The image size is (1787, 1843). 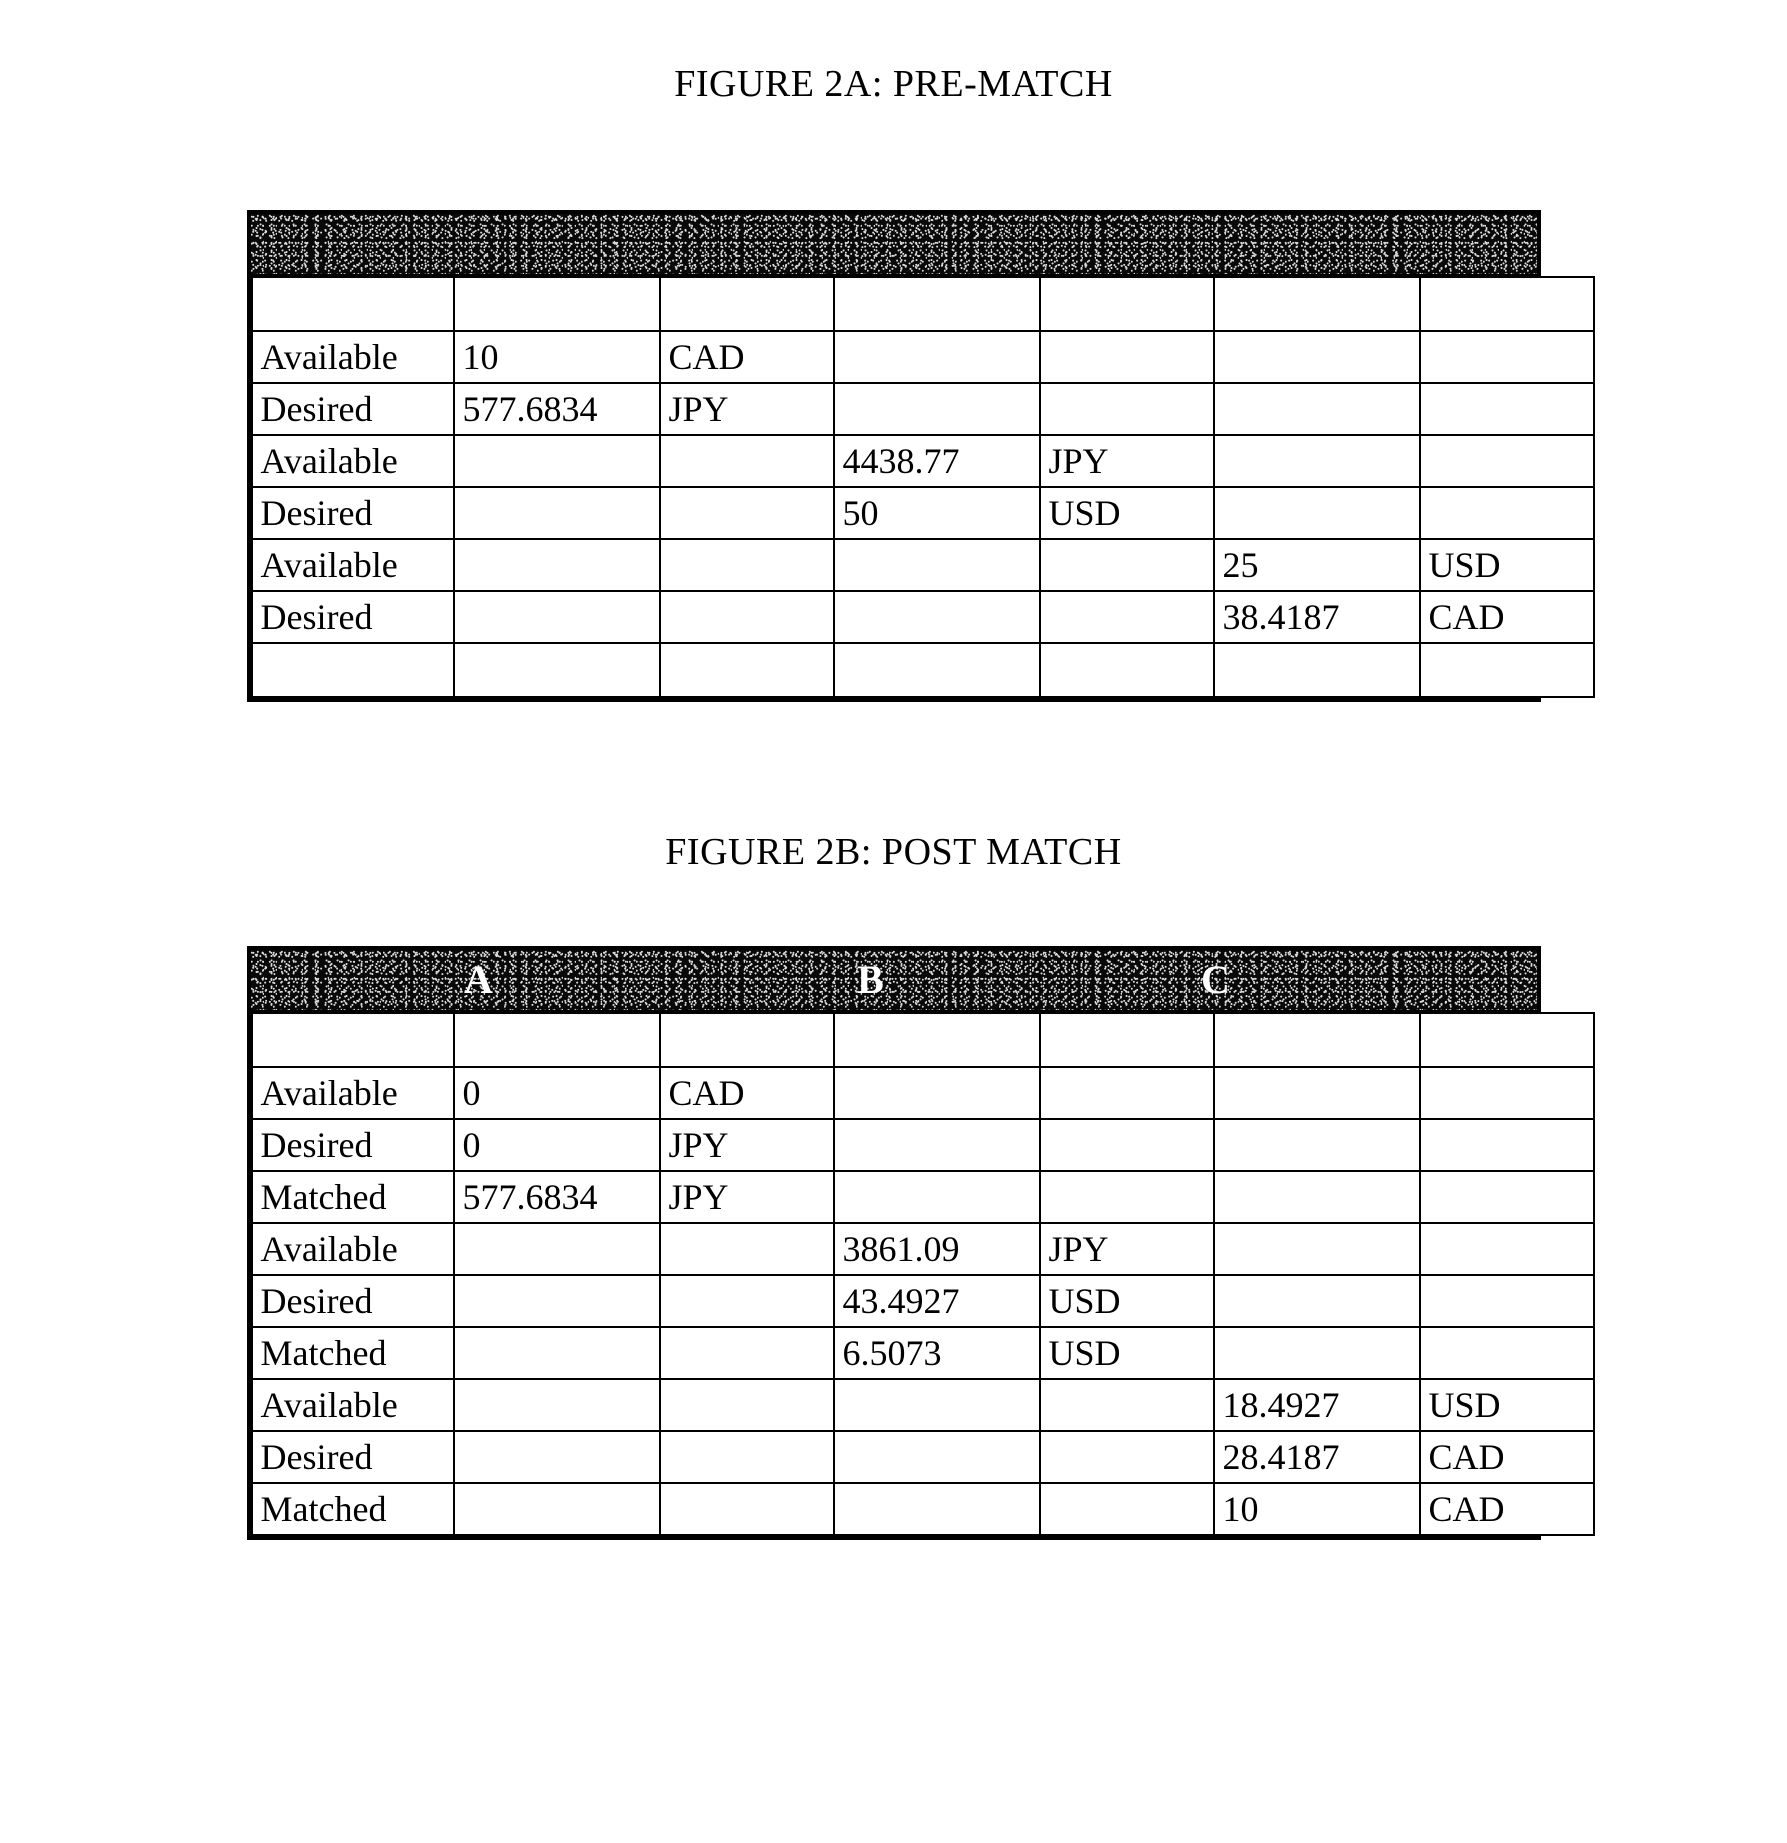 What do you see at coordinates (936, 1249) in the screenshot?
I see `table-cell: 3861.09` at bounding box center [936, 1249].